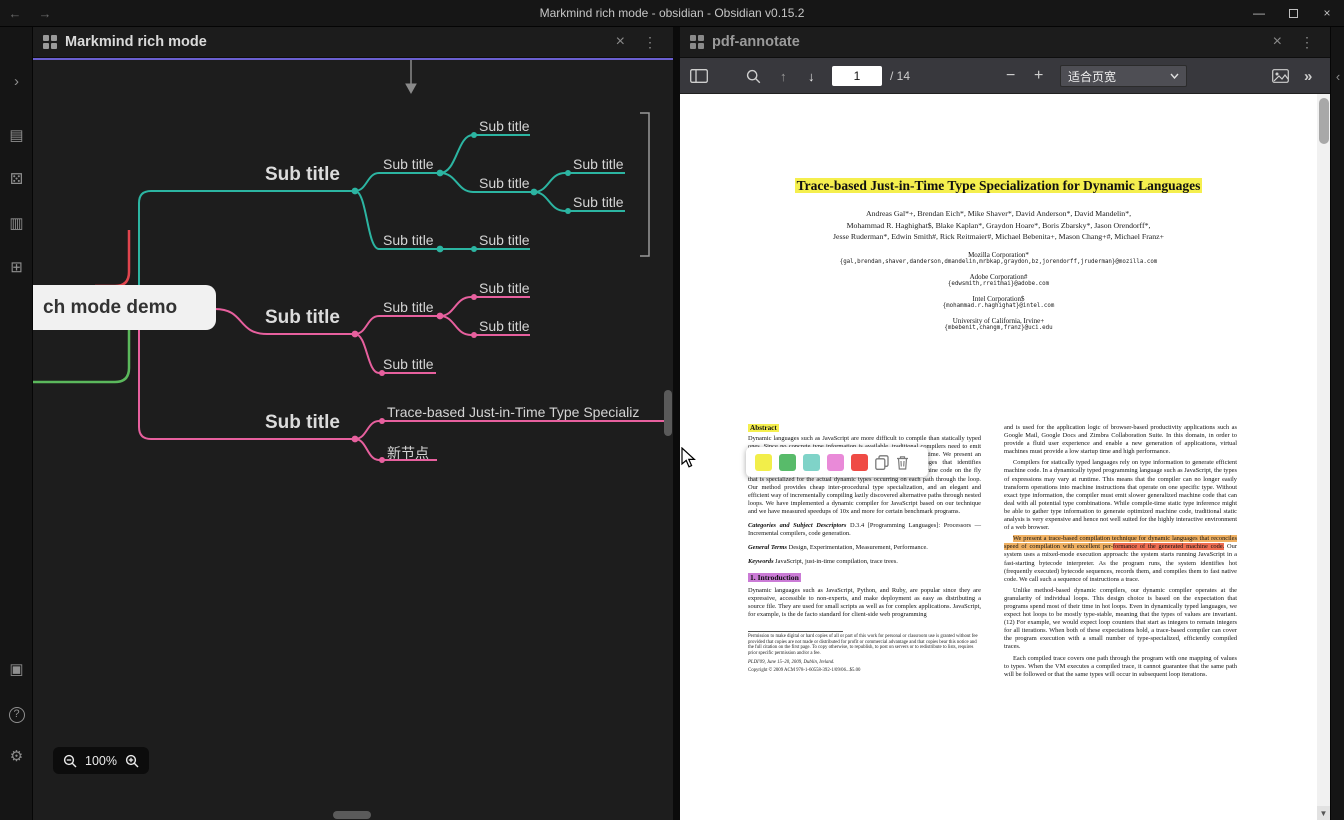  What do you see at coordinates (101, 760) in the screenshot?
I see `zoom-control: 100%` at bounding box center [101, 760].